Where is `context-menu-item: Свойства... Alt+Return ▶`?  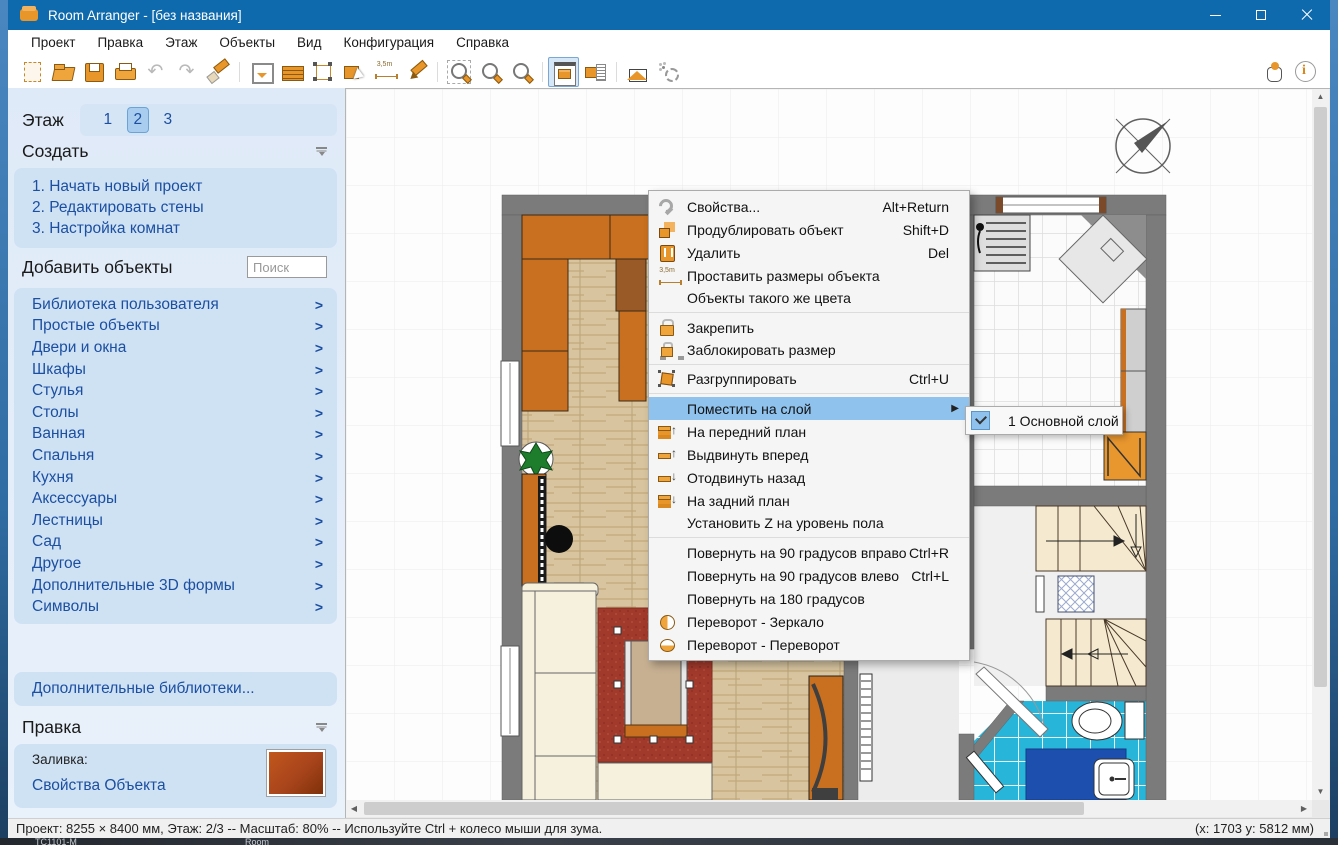 context-menu-item: Свойства... Alt+Return ▶ is located at coordinates (809, 206).